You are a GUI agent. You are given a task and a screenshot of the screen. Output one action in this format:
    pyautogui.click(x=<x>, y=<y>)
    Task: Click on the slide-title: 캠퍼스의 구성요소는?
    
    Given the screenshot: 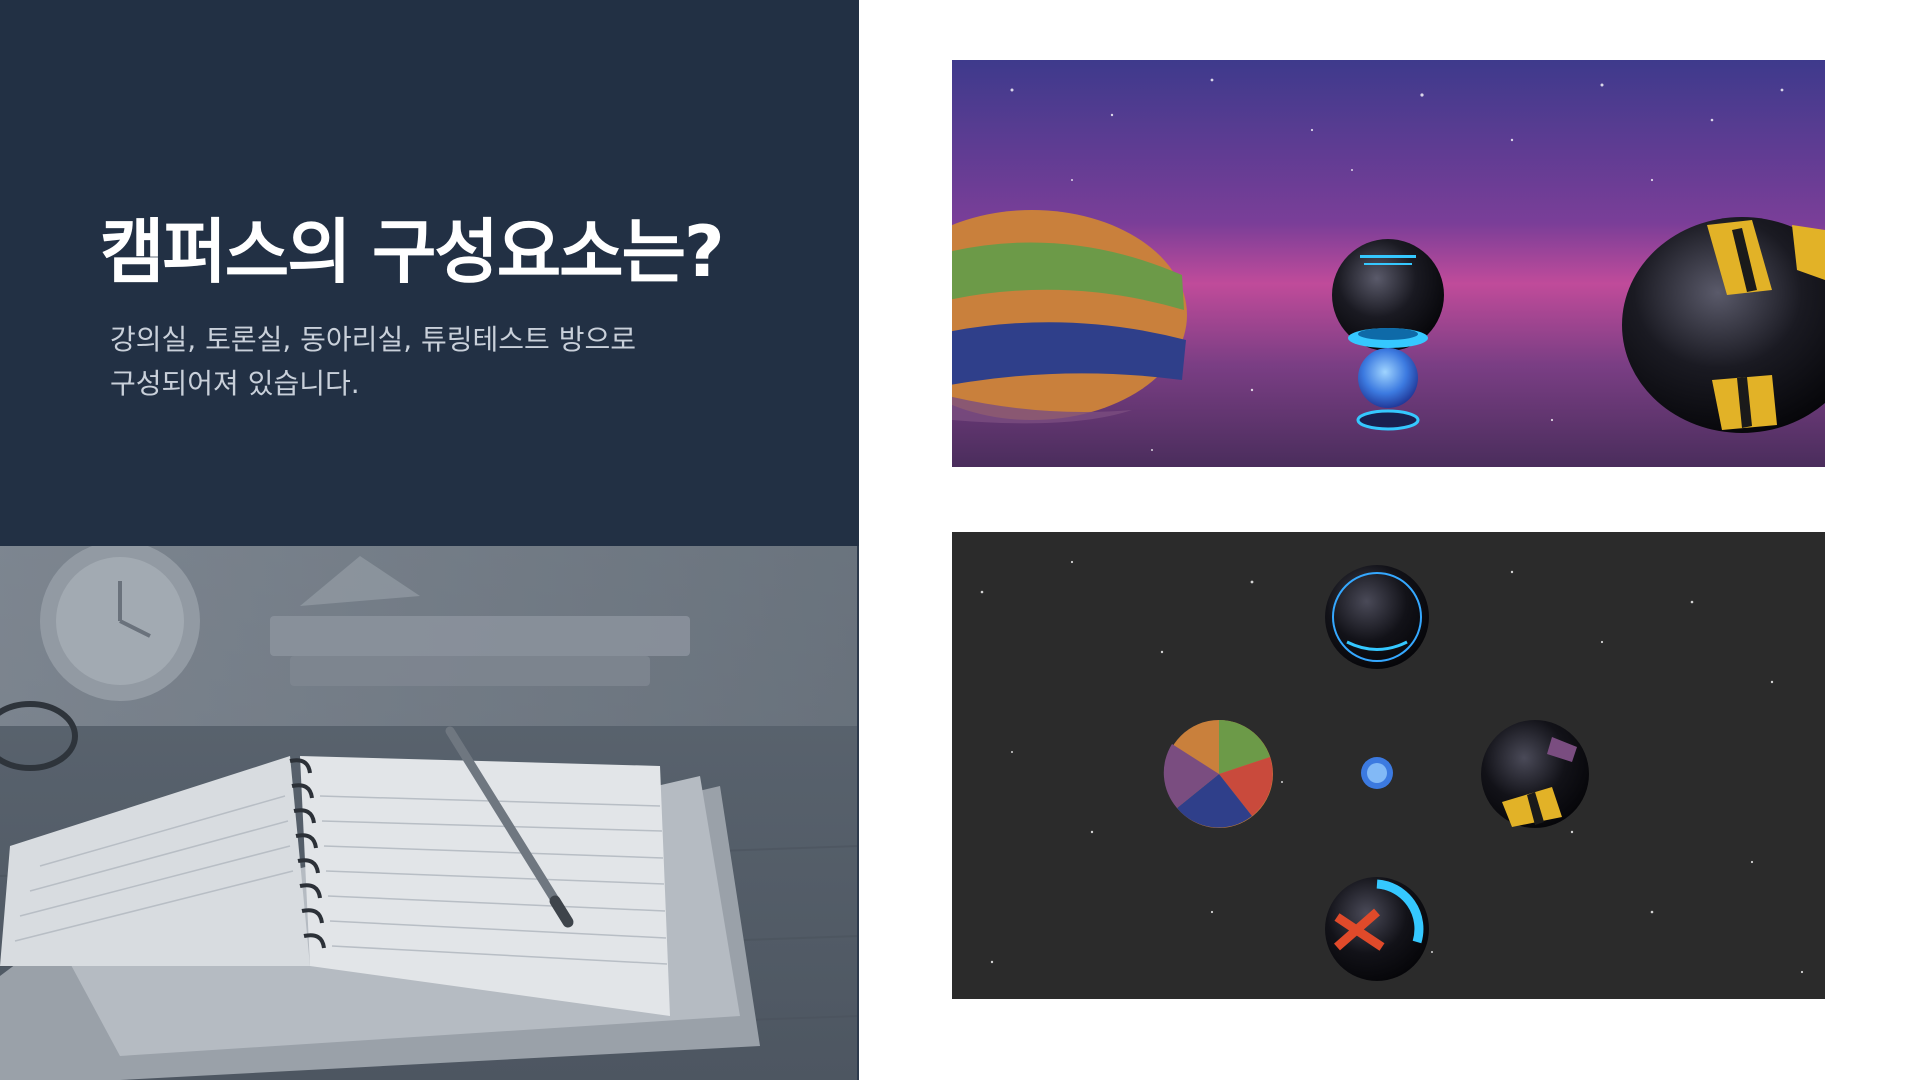 What is the action you would take?
    pyautogui.click(x=412, y=252)
    